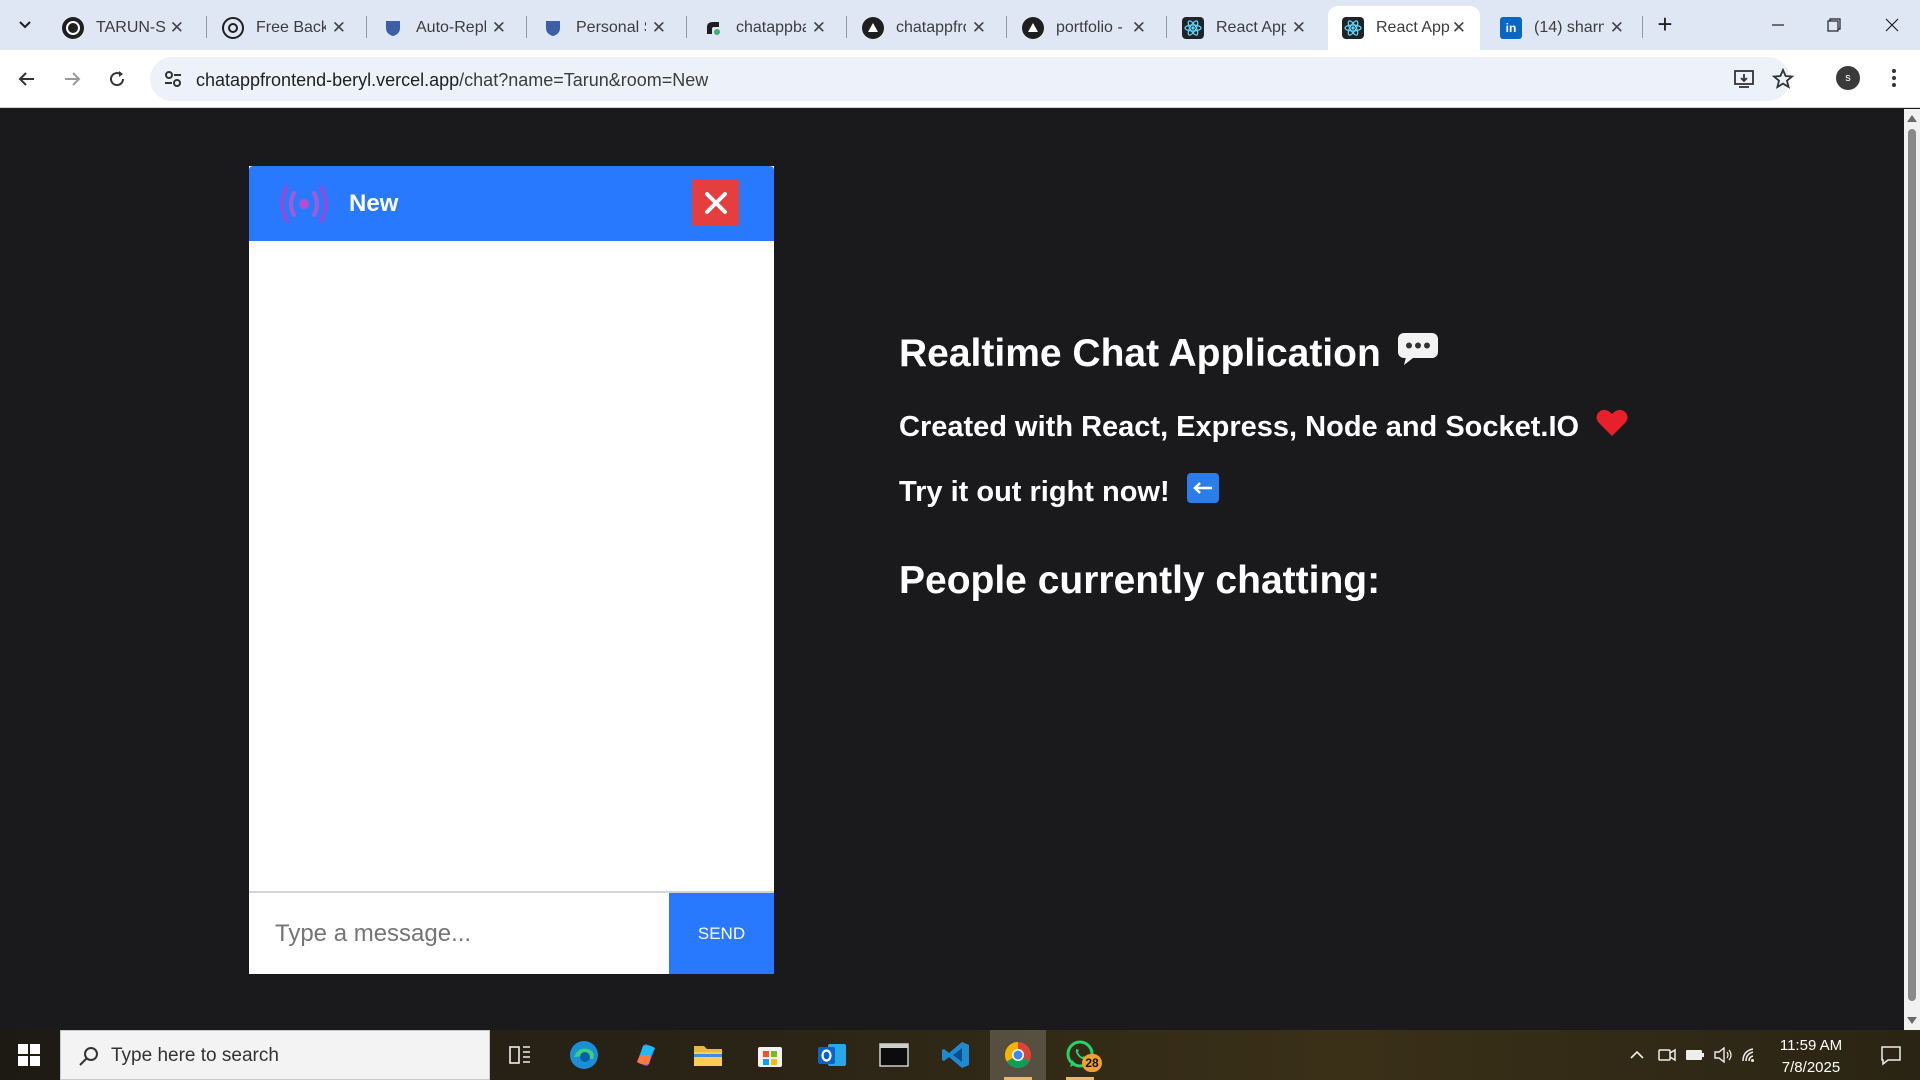 Image resolution: width=1920 pixels, height=1080 pixels. What do you see at coordinates (1891, 1055) in the screenshot?
I see `notification-center-icon` at bounding box center [1891, 1055].